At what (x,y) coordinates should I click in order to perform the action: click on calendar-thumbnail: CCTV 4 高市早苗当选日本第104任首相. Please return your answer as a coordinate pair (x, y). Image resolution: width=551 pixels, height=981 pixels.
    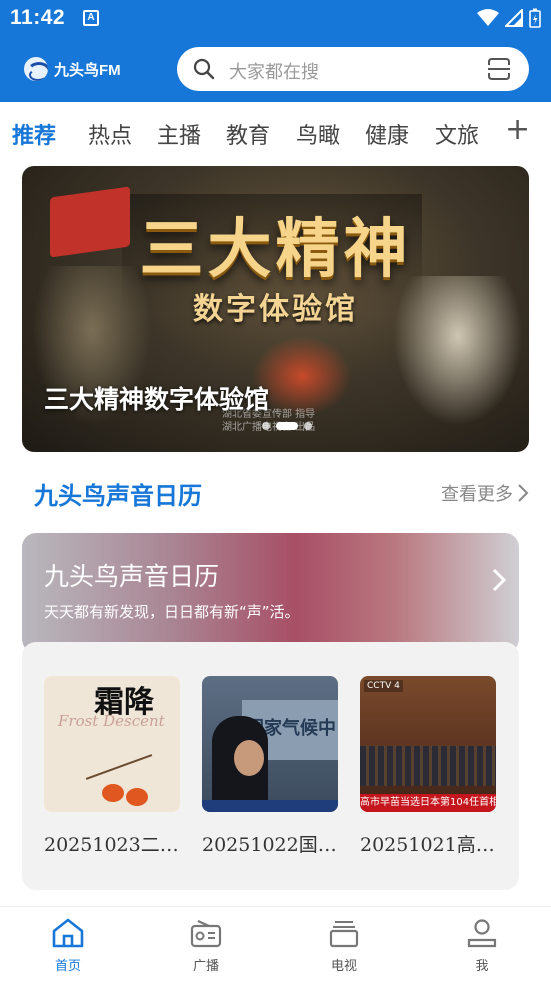
    Looking at the image, I should click on (428, 744).